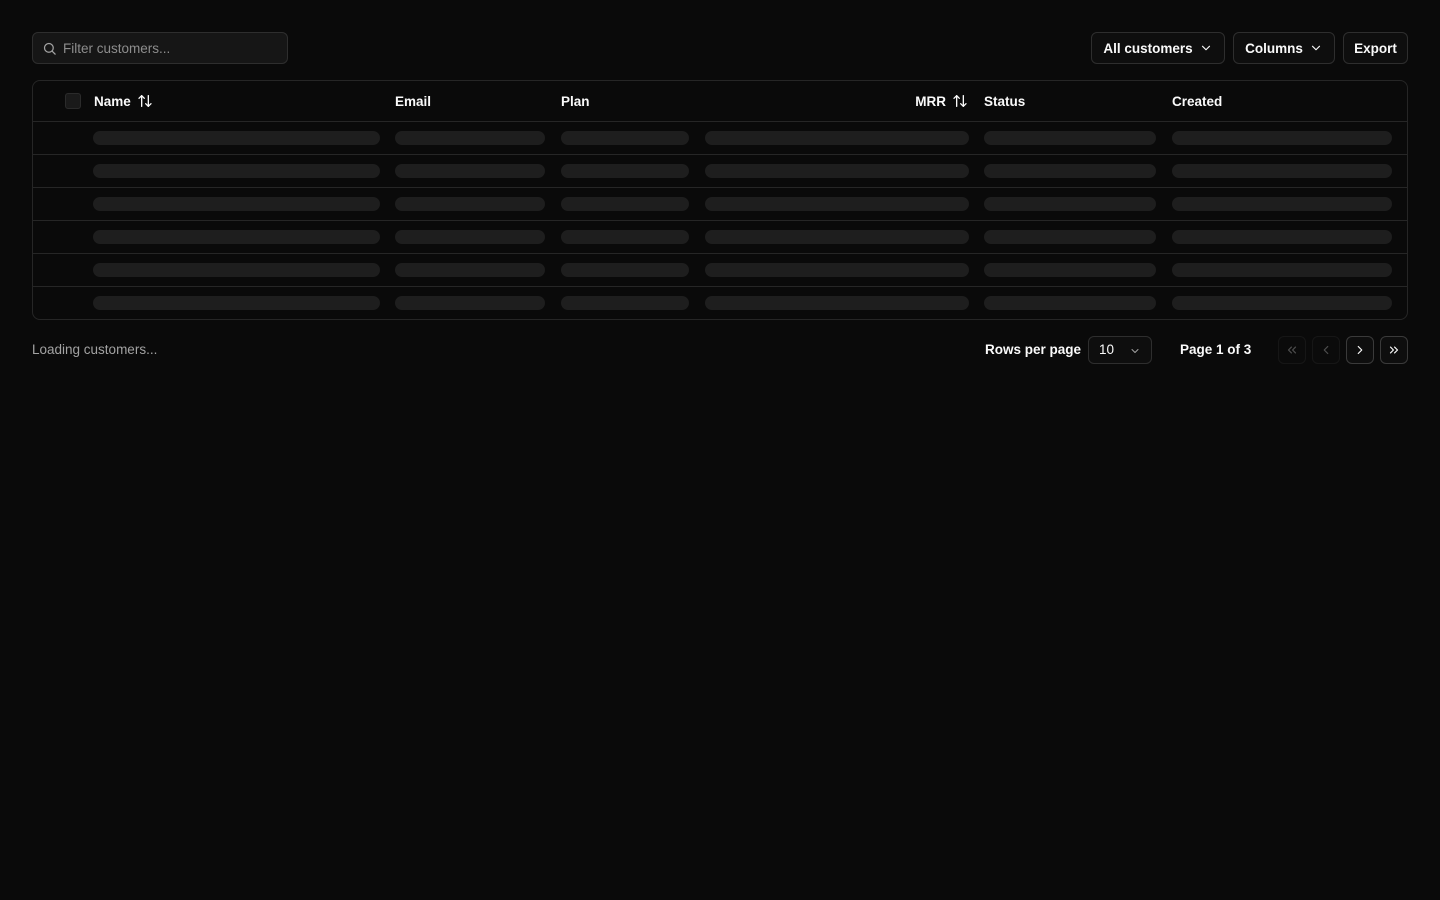 The width and height of the screenshot is (1440, 900). What do you see at coordinates (173, 48) in the screenshot?
I see `search-input` at bounding box center [173, 48].